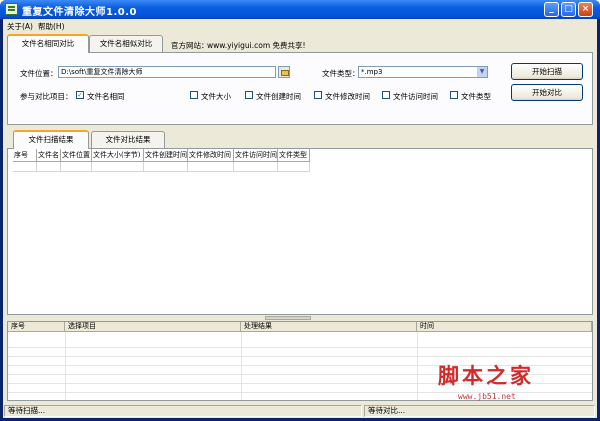 This screenshot has width=600, height=421. I want to click on watermark-main: 脚本之家, so click(486, 375).